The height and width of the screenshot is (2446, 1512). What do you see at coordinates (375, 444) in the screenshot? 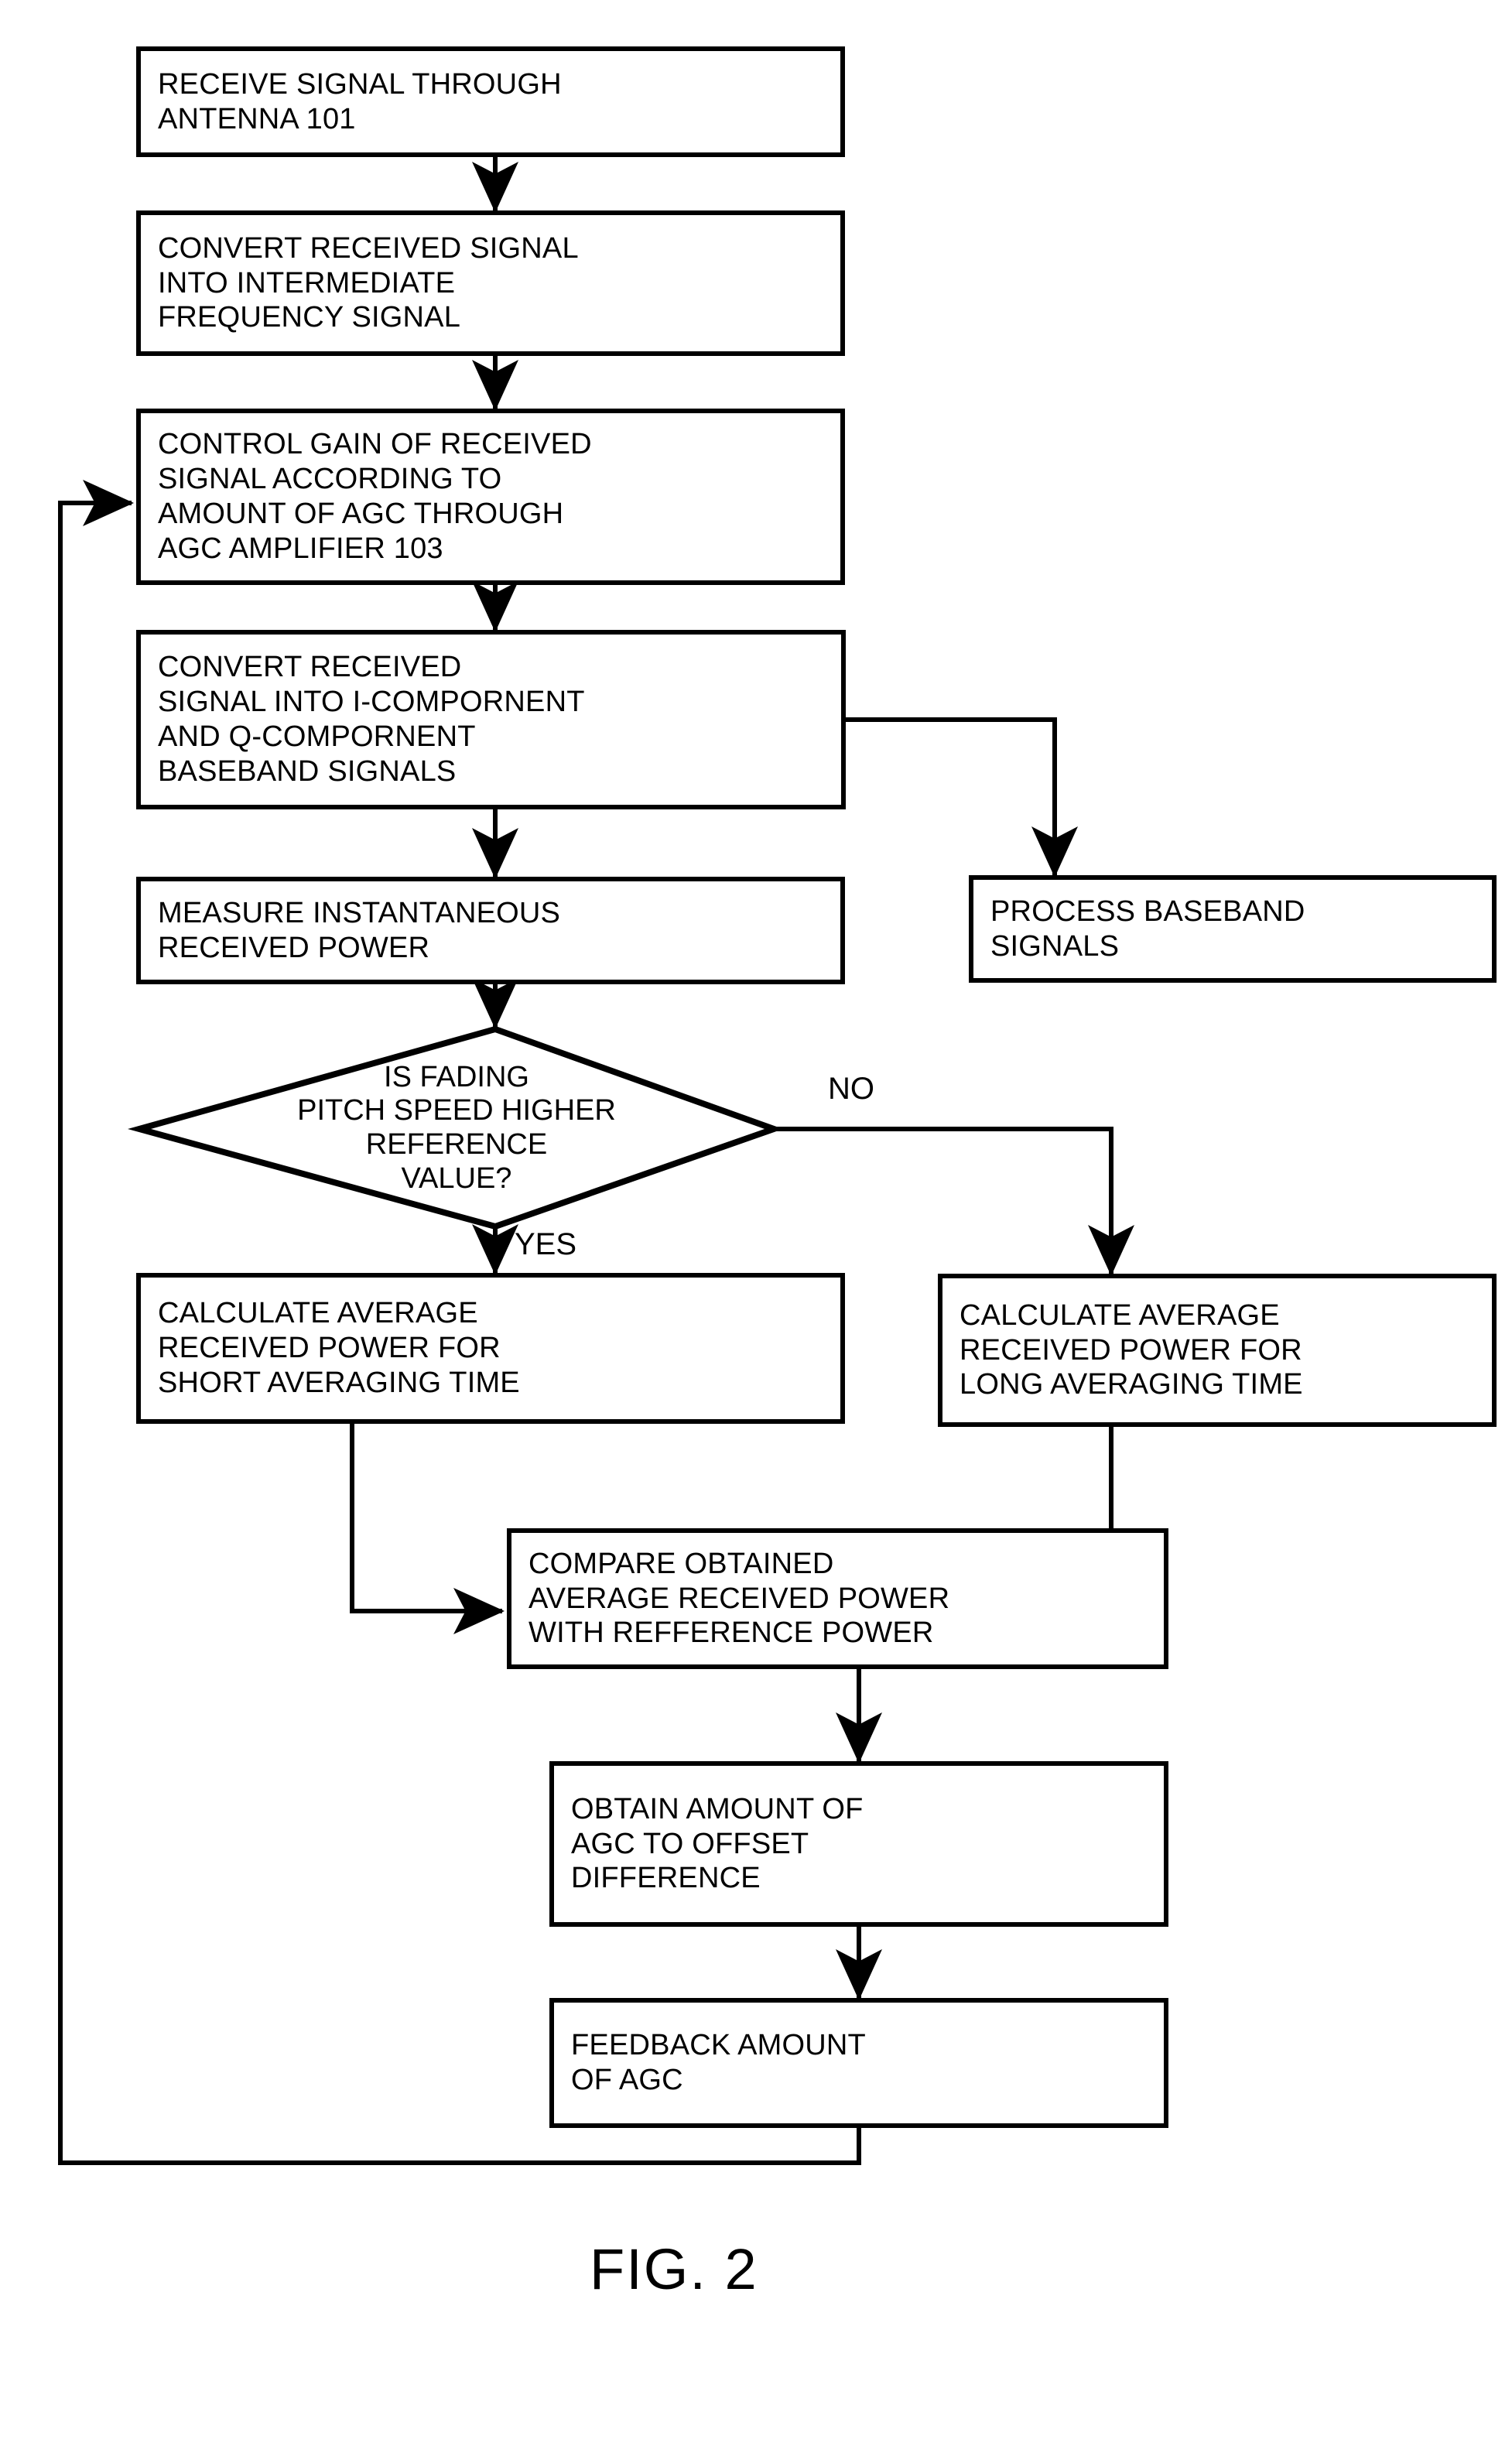
I see `node-line: CONTROL GAIN OF RECEIVED` at bounding box center [375, 444].